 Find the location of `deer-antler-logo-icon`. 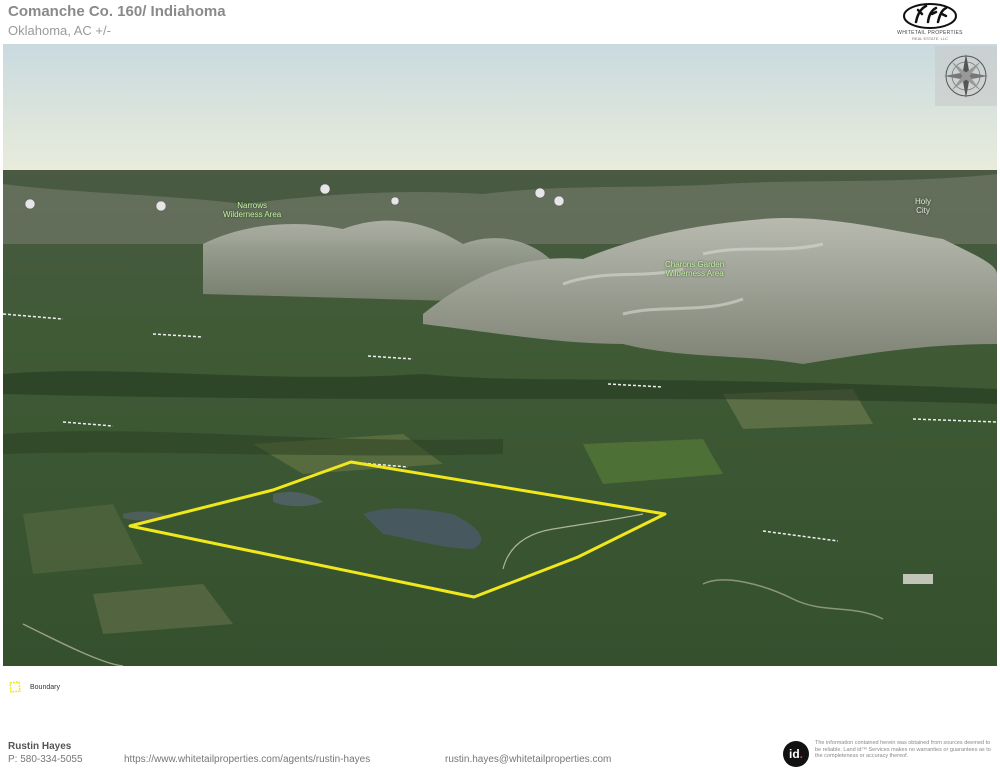

deer-antler-logo-icon is located at coordinates (930, 16).